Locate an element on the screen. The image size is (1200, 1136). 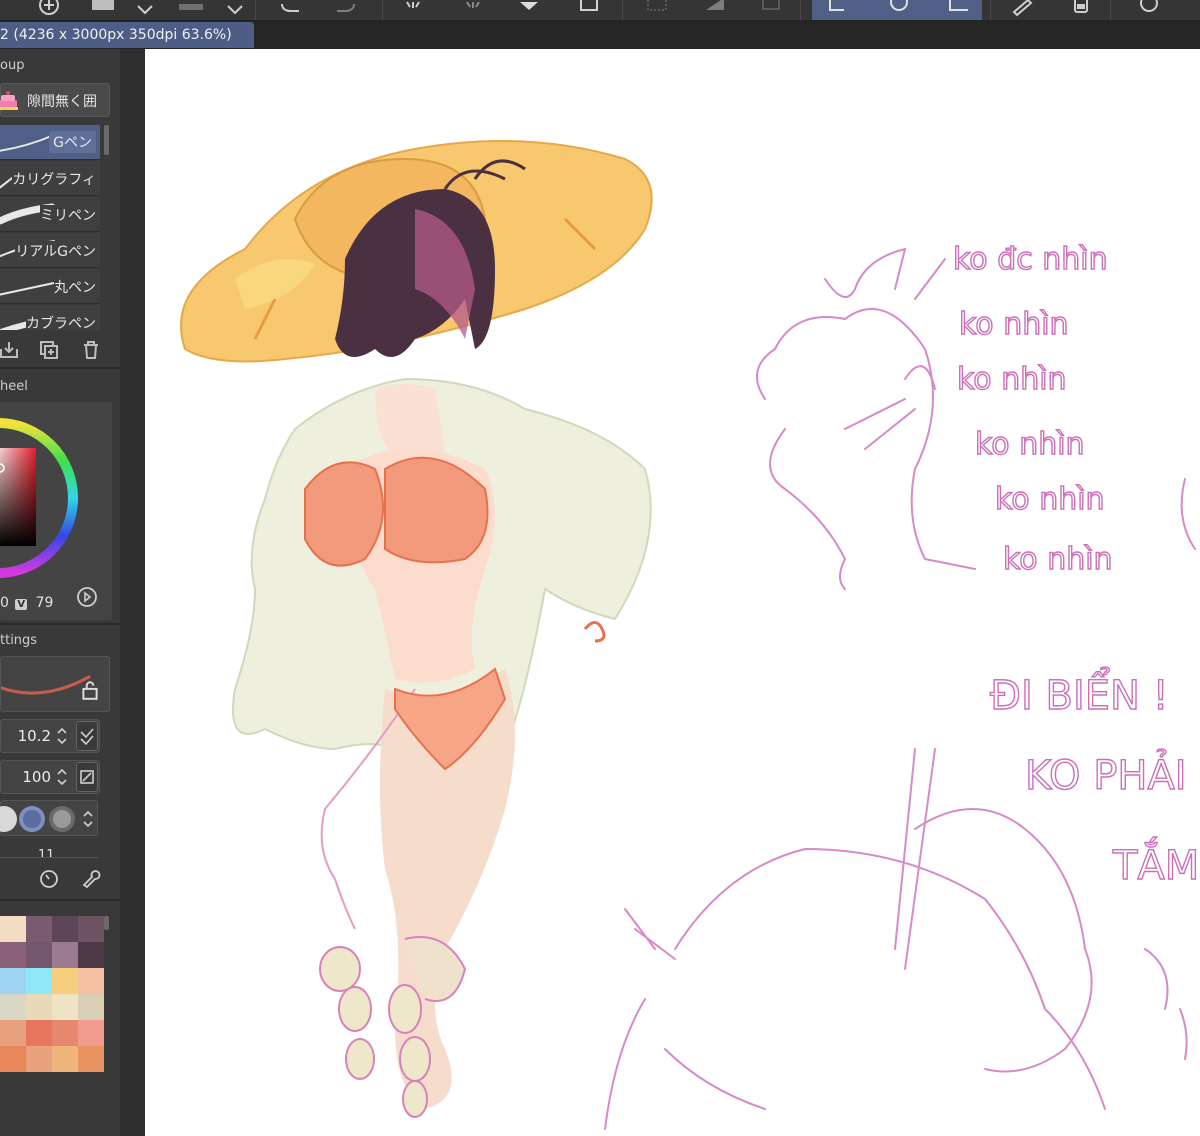
brush-item: カブラペン is located at coordinates (50, 317).